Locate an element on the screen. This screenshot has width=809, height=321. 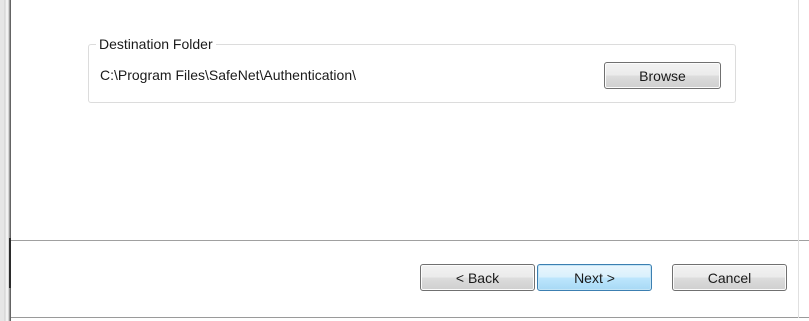
dialog-bottom-border is located at coordinates (410, 317).